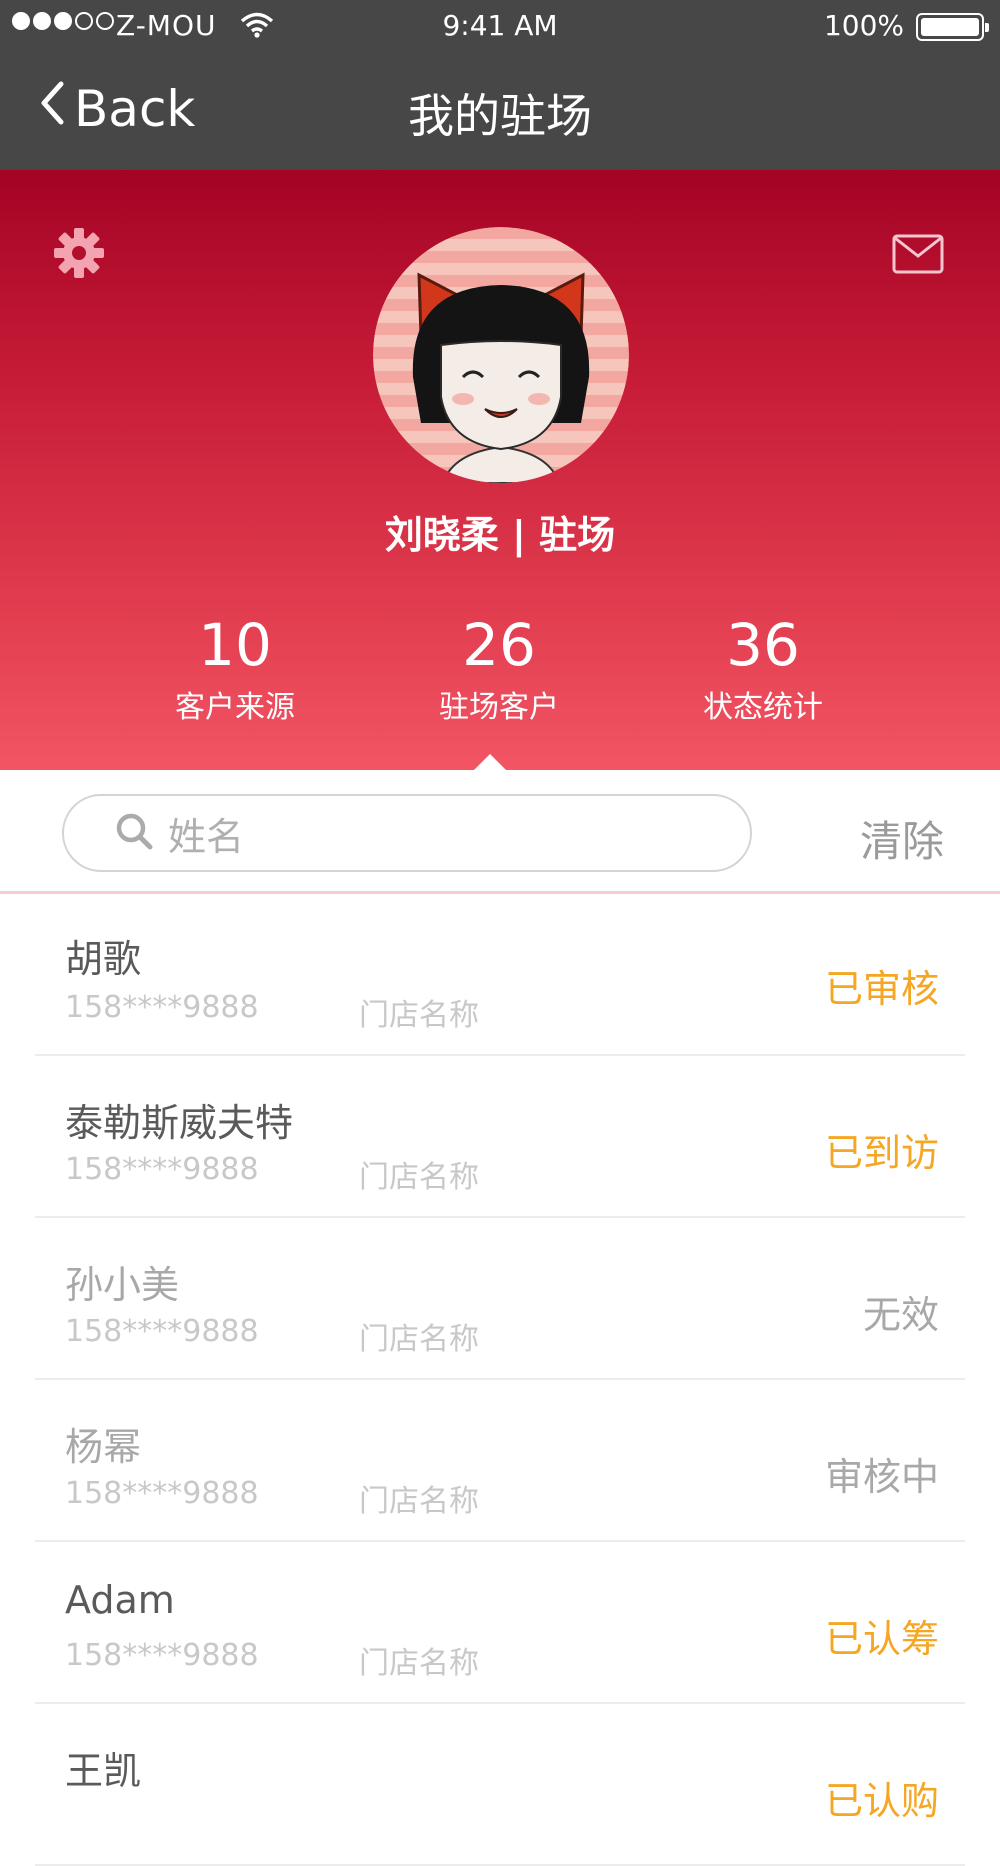 The height and width of the screenshot is (1866, 1000). What do you see at coordinates (500, 113) in the screenshot?
I see `nav-bar: Back 我的驻场` at bounding box center [500, 113].